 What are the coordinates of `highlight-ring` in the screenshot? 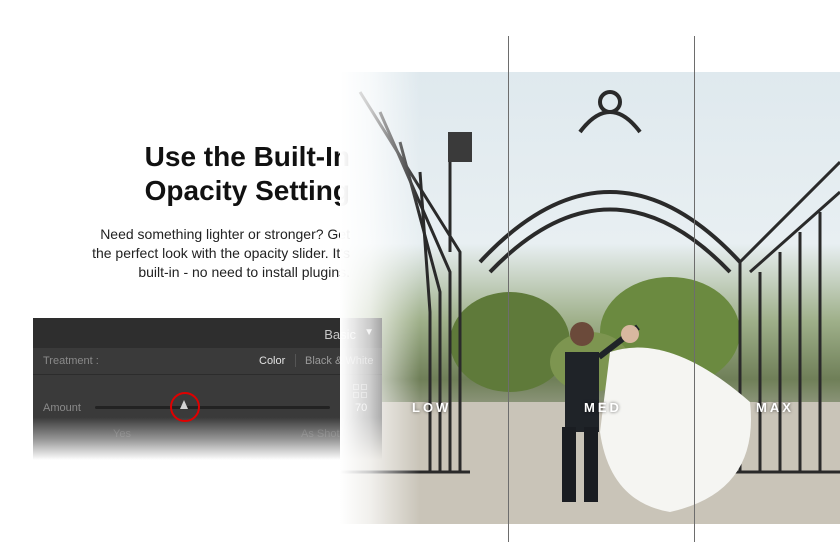 It's located at (185, 407).